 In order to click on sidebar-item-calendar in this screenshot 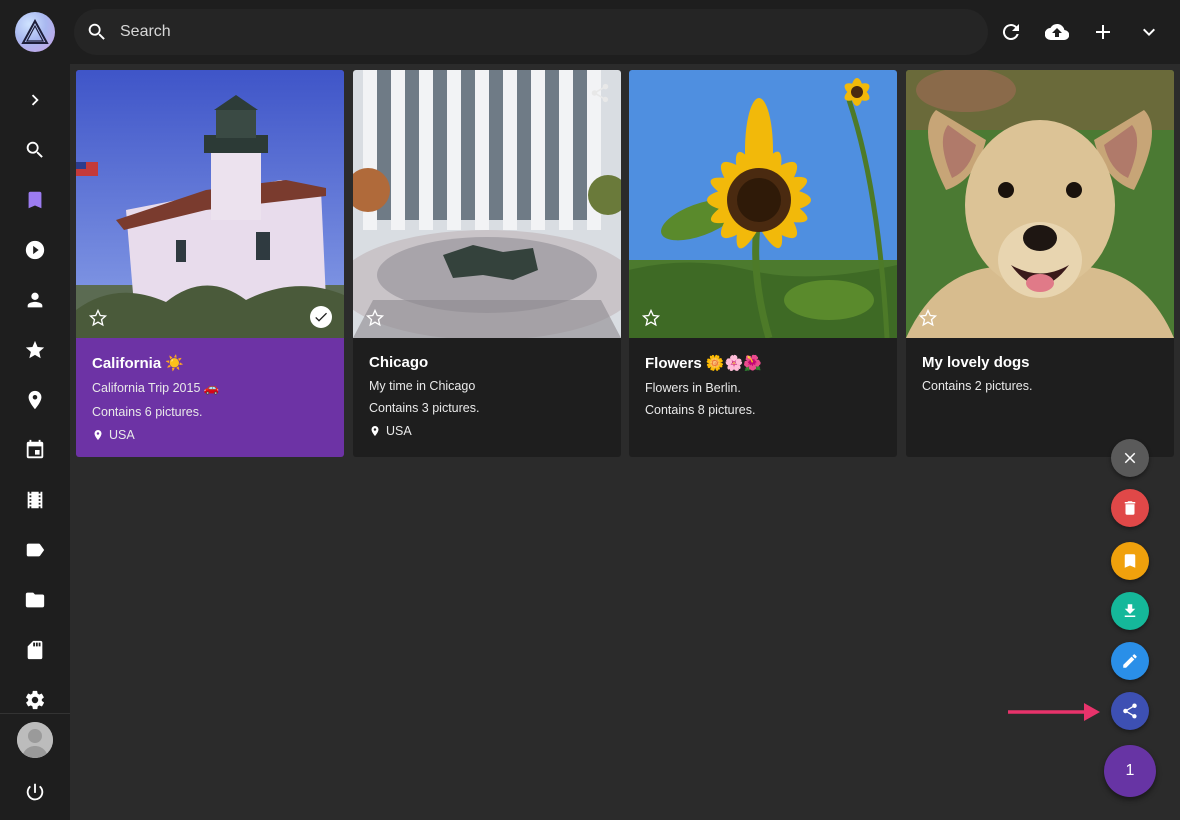, I will do `click(35, 450)`.